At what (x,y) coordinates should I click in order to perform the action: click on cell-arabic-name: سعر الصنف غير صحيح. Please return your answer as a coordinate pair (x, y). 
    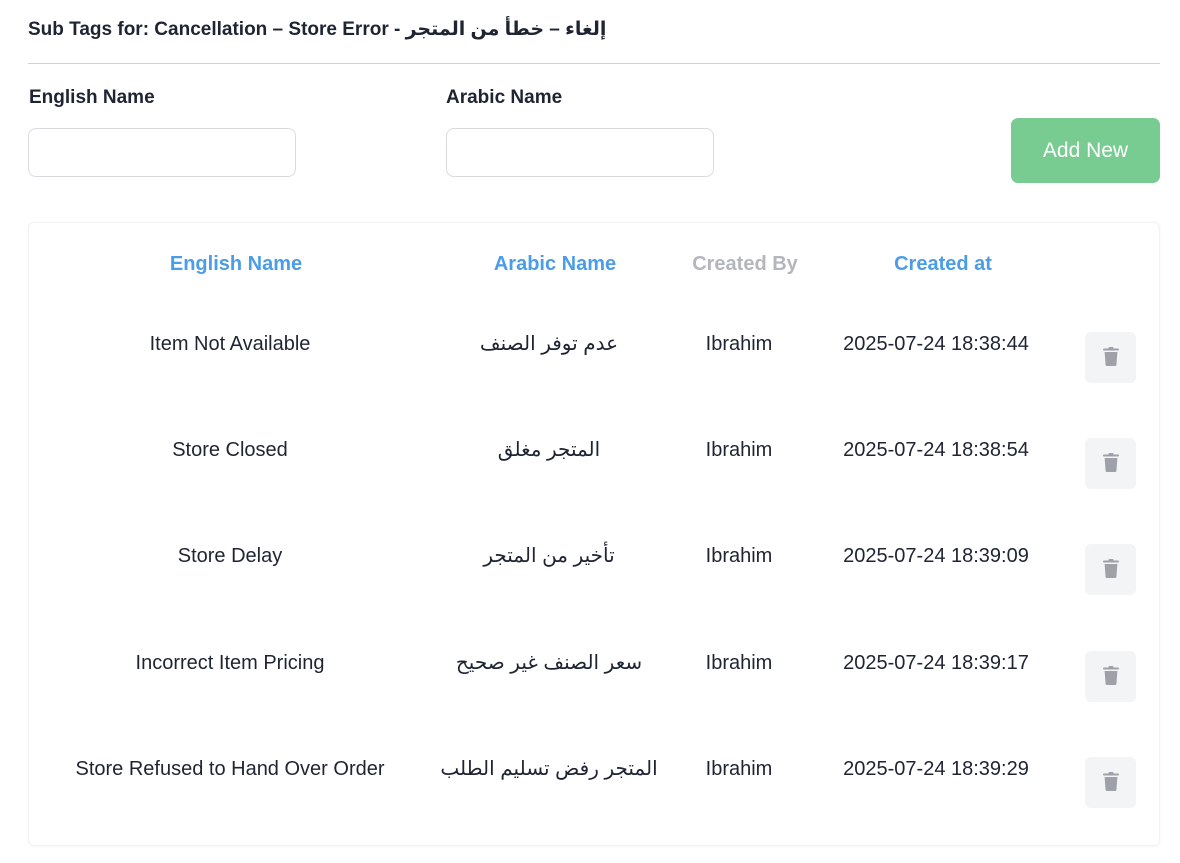
    Looking at the image, I should click on (549, 663).